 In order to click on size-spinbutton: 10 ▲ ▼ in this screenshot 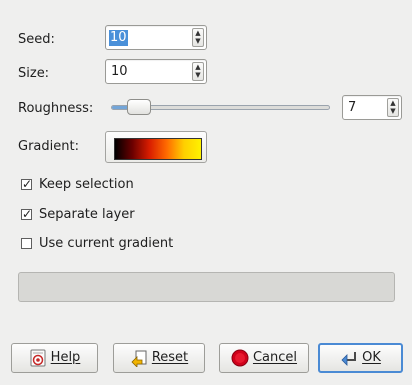, I will do `click(156, 71)`.